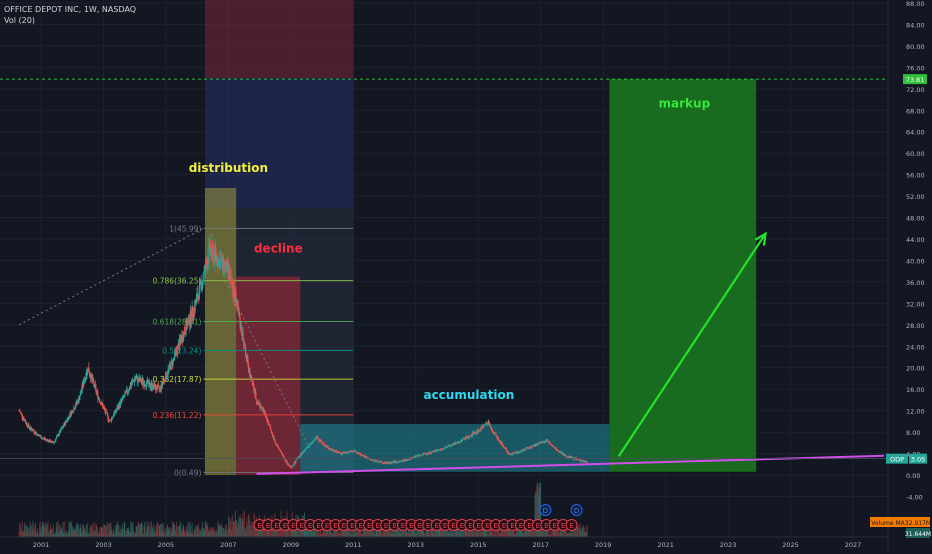 The height and width of the screenshot is (554, 932). I want to click on x-tick-label: 2011, so click(353, 545).